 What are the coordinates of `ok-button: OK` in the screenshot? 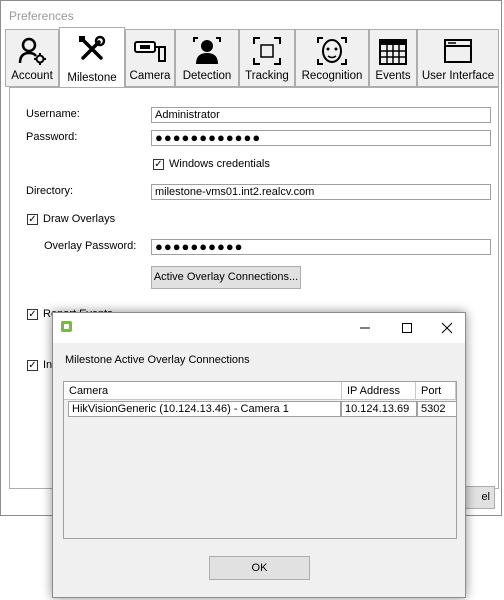 It's located at (259, 568).